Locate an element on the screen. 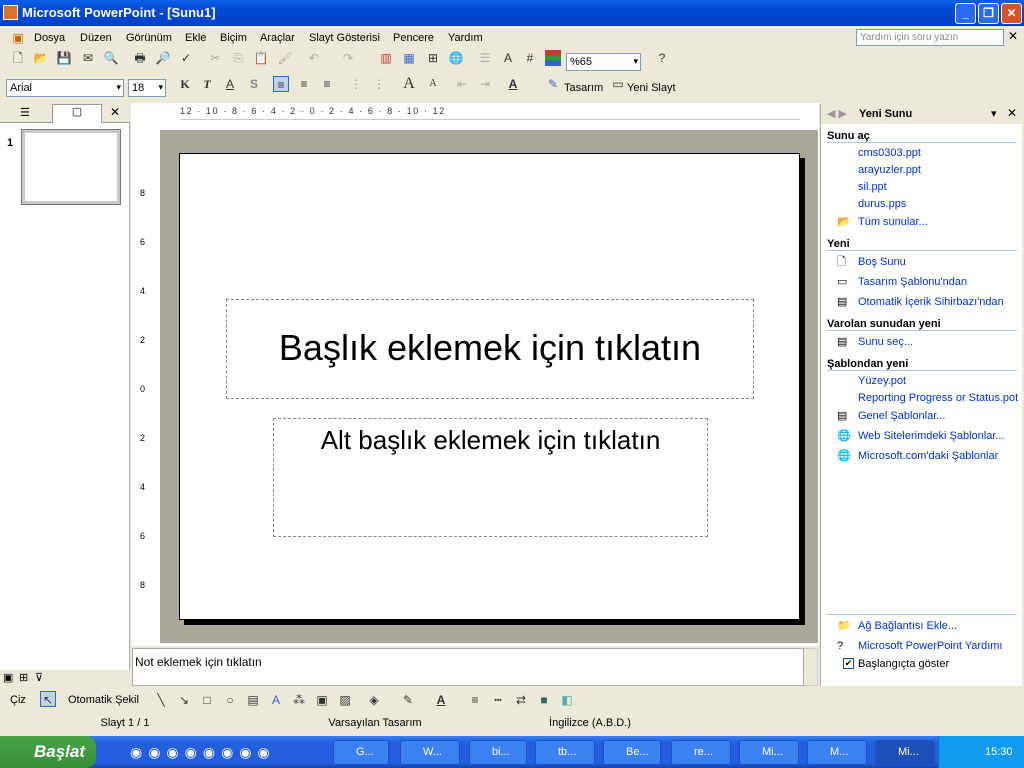  print-preview-icon: 🔎 is located at coordinates (163, 58).